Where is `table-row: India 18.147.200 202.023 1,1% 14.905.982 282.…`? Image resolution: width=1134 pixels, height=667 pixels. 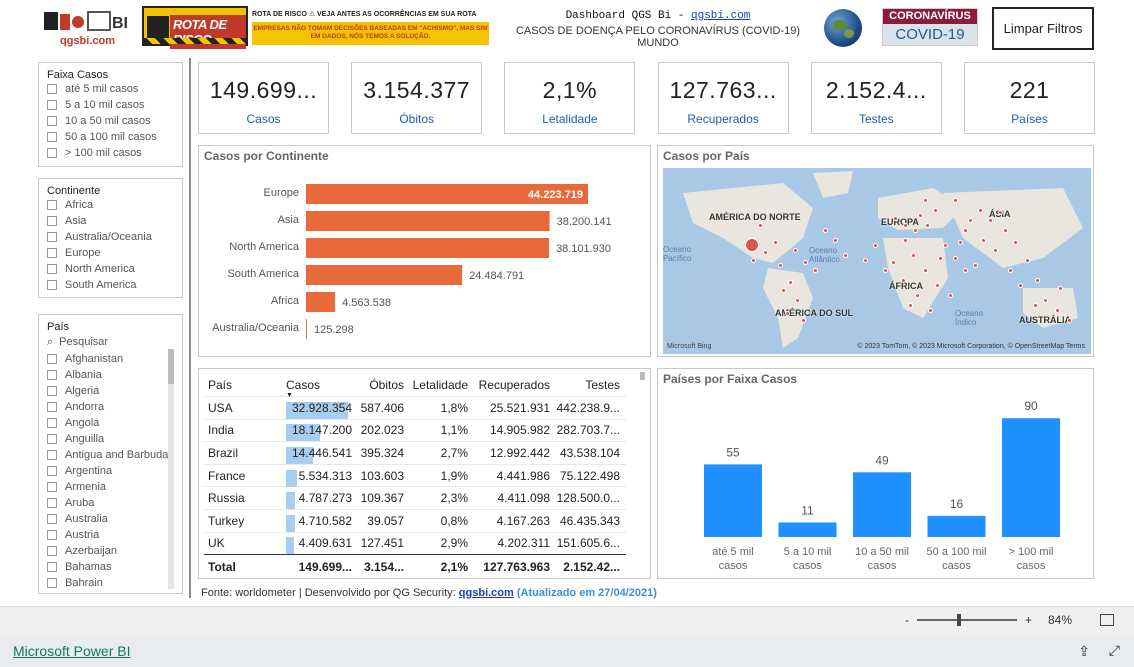
table-row: India 18.147.200 202.023 1,1% 14.905.982 282.… is located at coordinates (415, 430).